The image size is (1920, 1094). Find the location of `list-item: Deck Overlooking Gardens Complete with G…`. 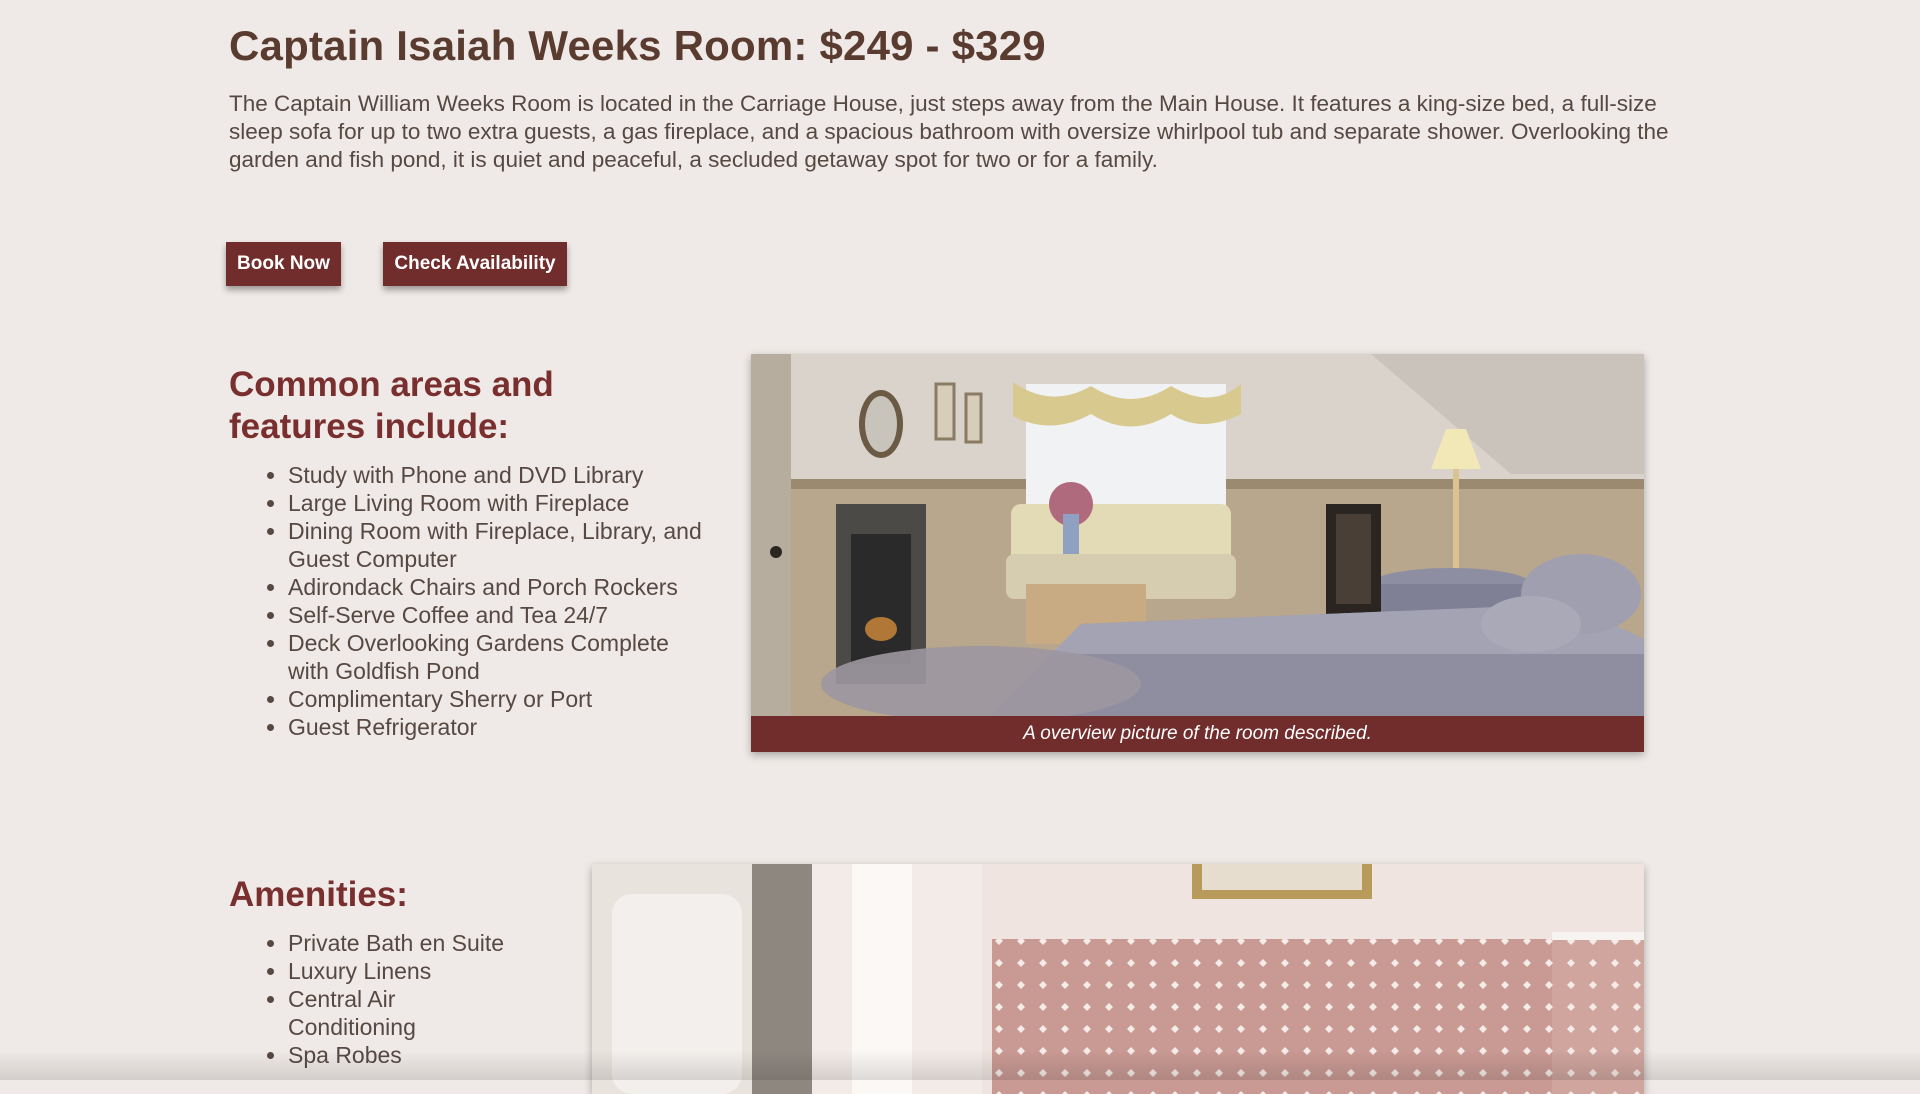

list-item: Deck Overlooking Gardens Complete with G… is located at coordinates (498, 657).